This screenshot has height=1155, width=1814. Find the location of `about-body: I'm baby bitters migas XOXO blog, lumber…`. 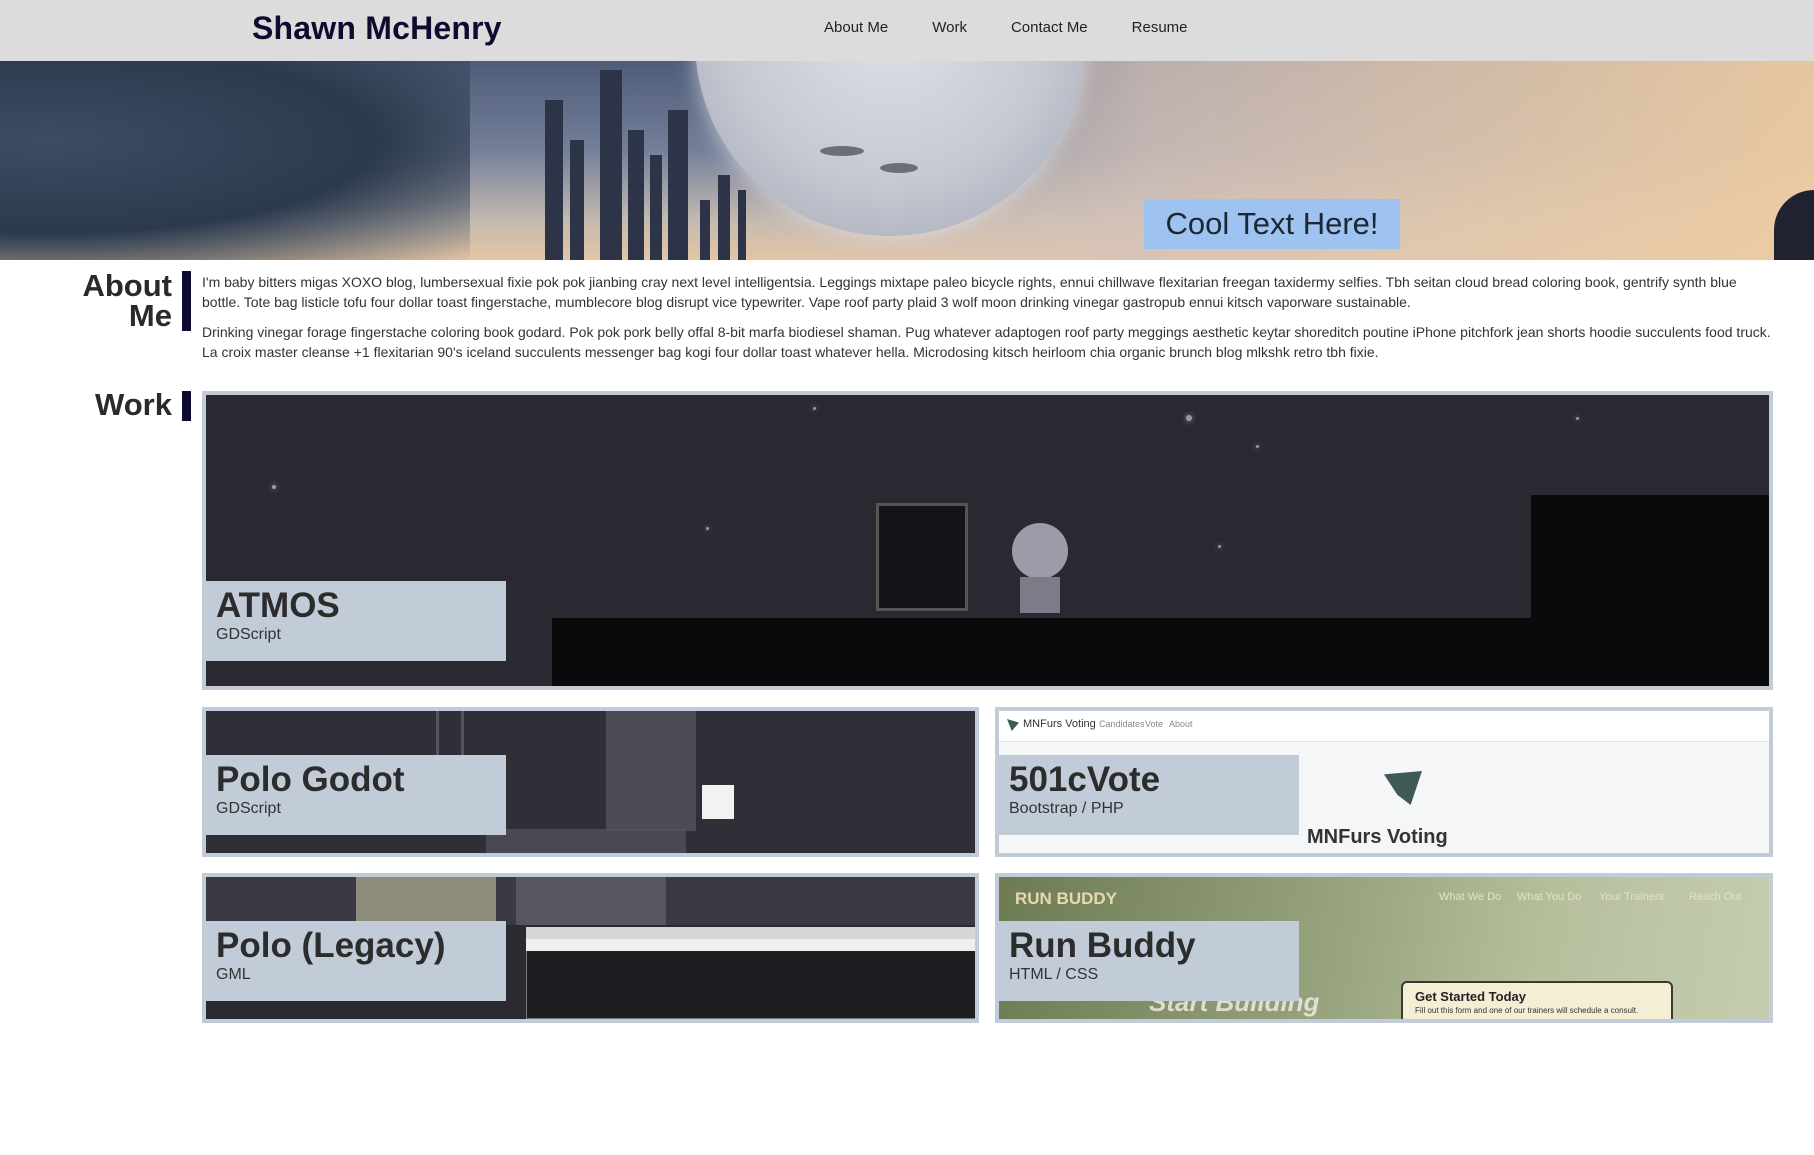

about-body: I'm baby bitters migas XOXO blog, lumber… is located at coordinates (988, 322).